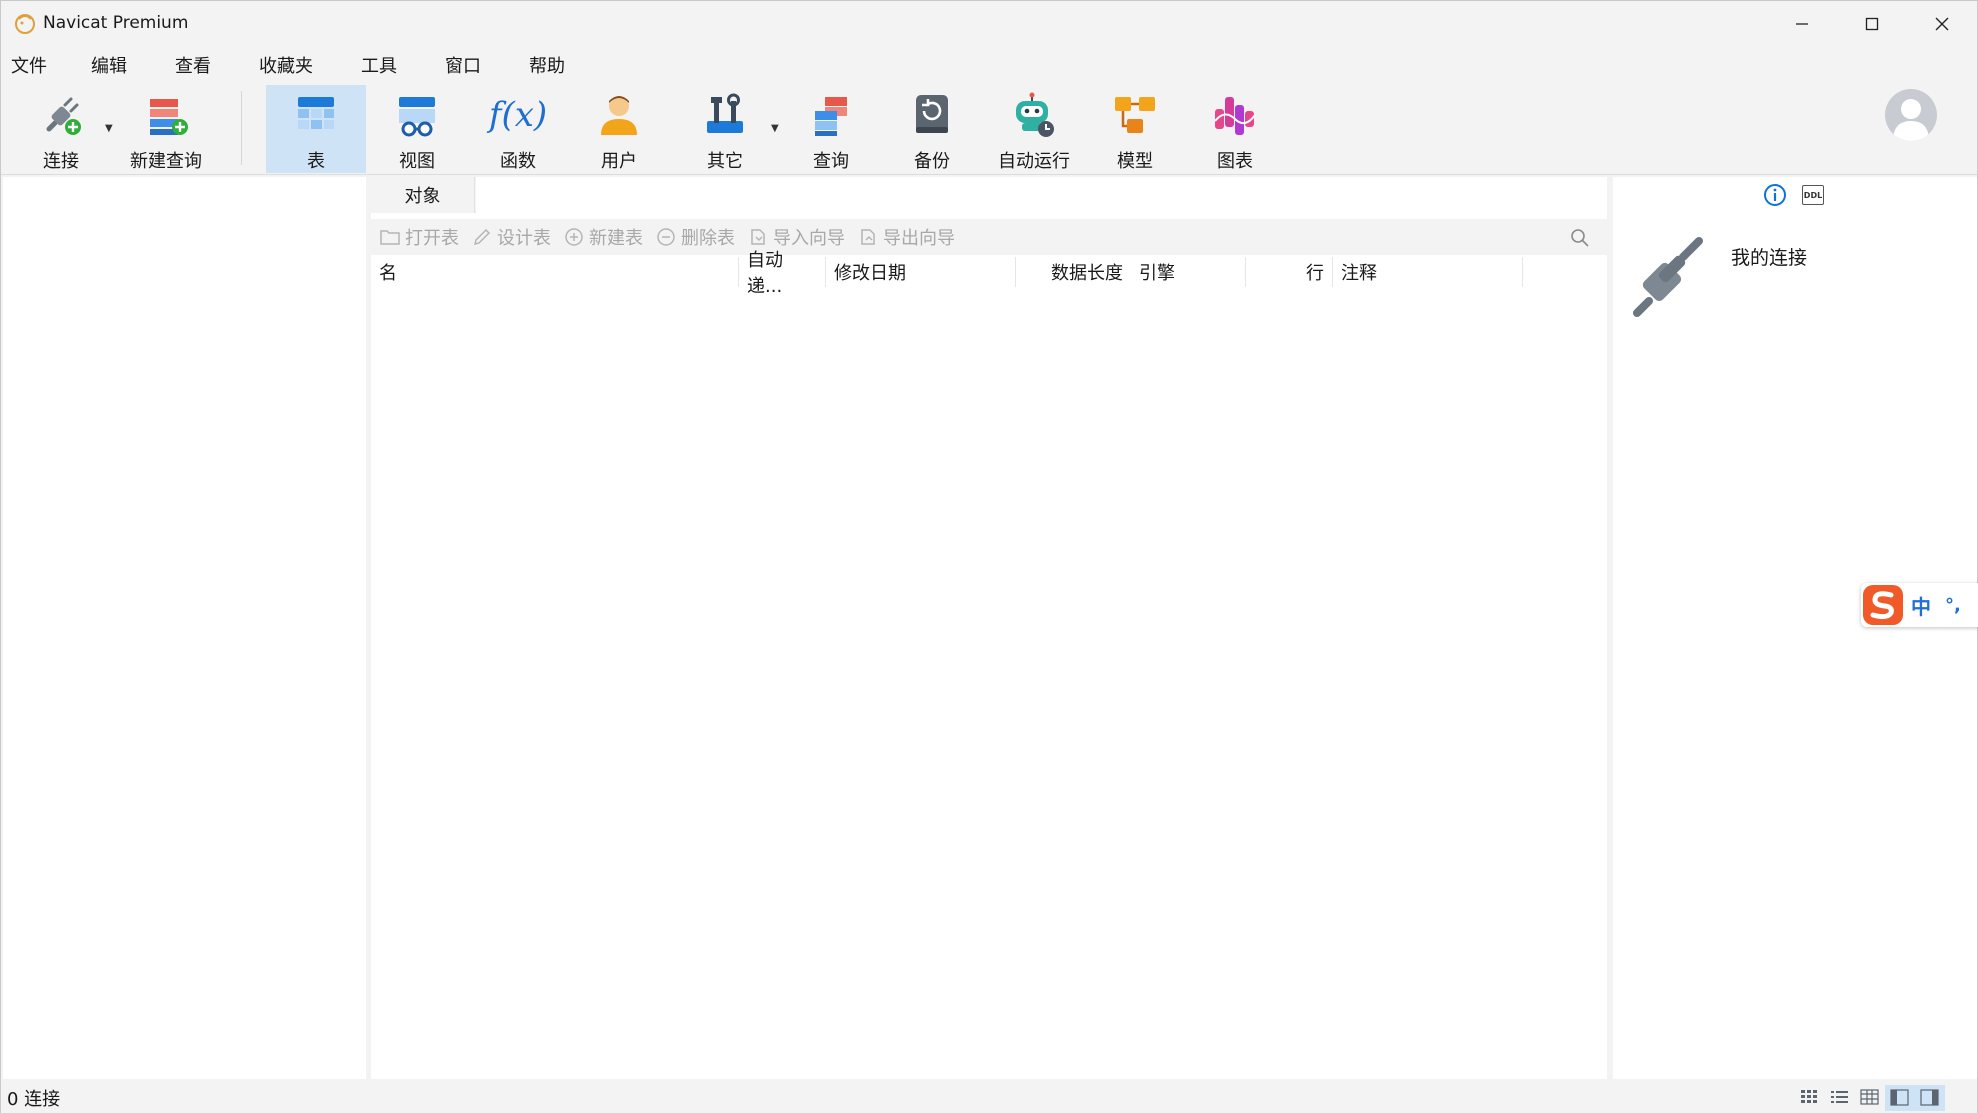  I want to click on toolbar-function-button: f(x) 函数, so click(518, 129).